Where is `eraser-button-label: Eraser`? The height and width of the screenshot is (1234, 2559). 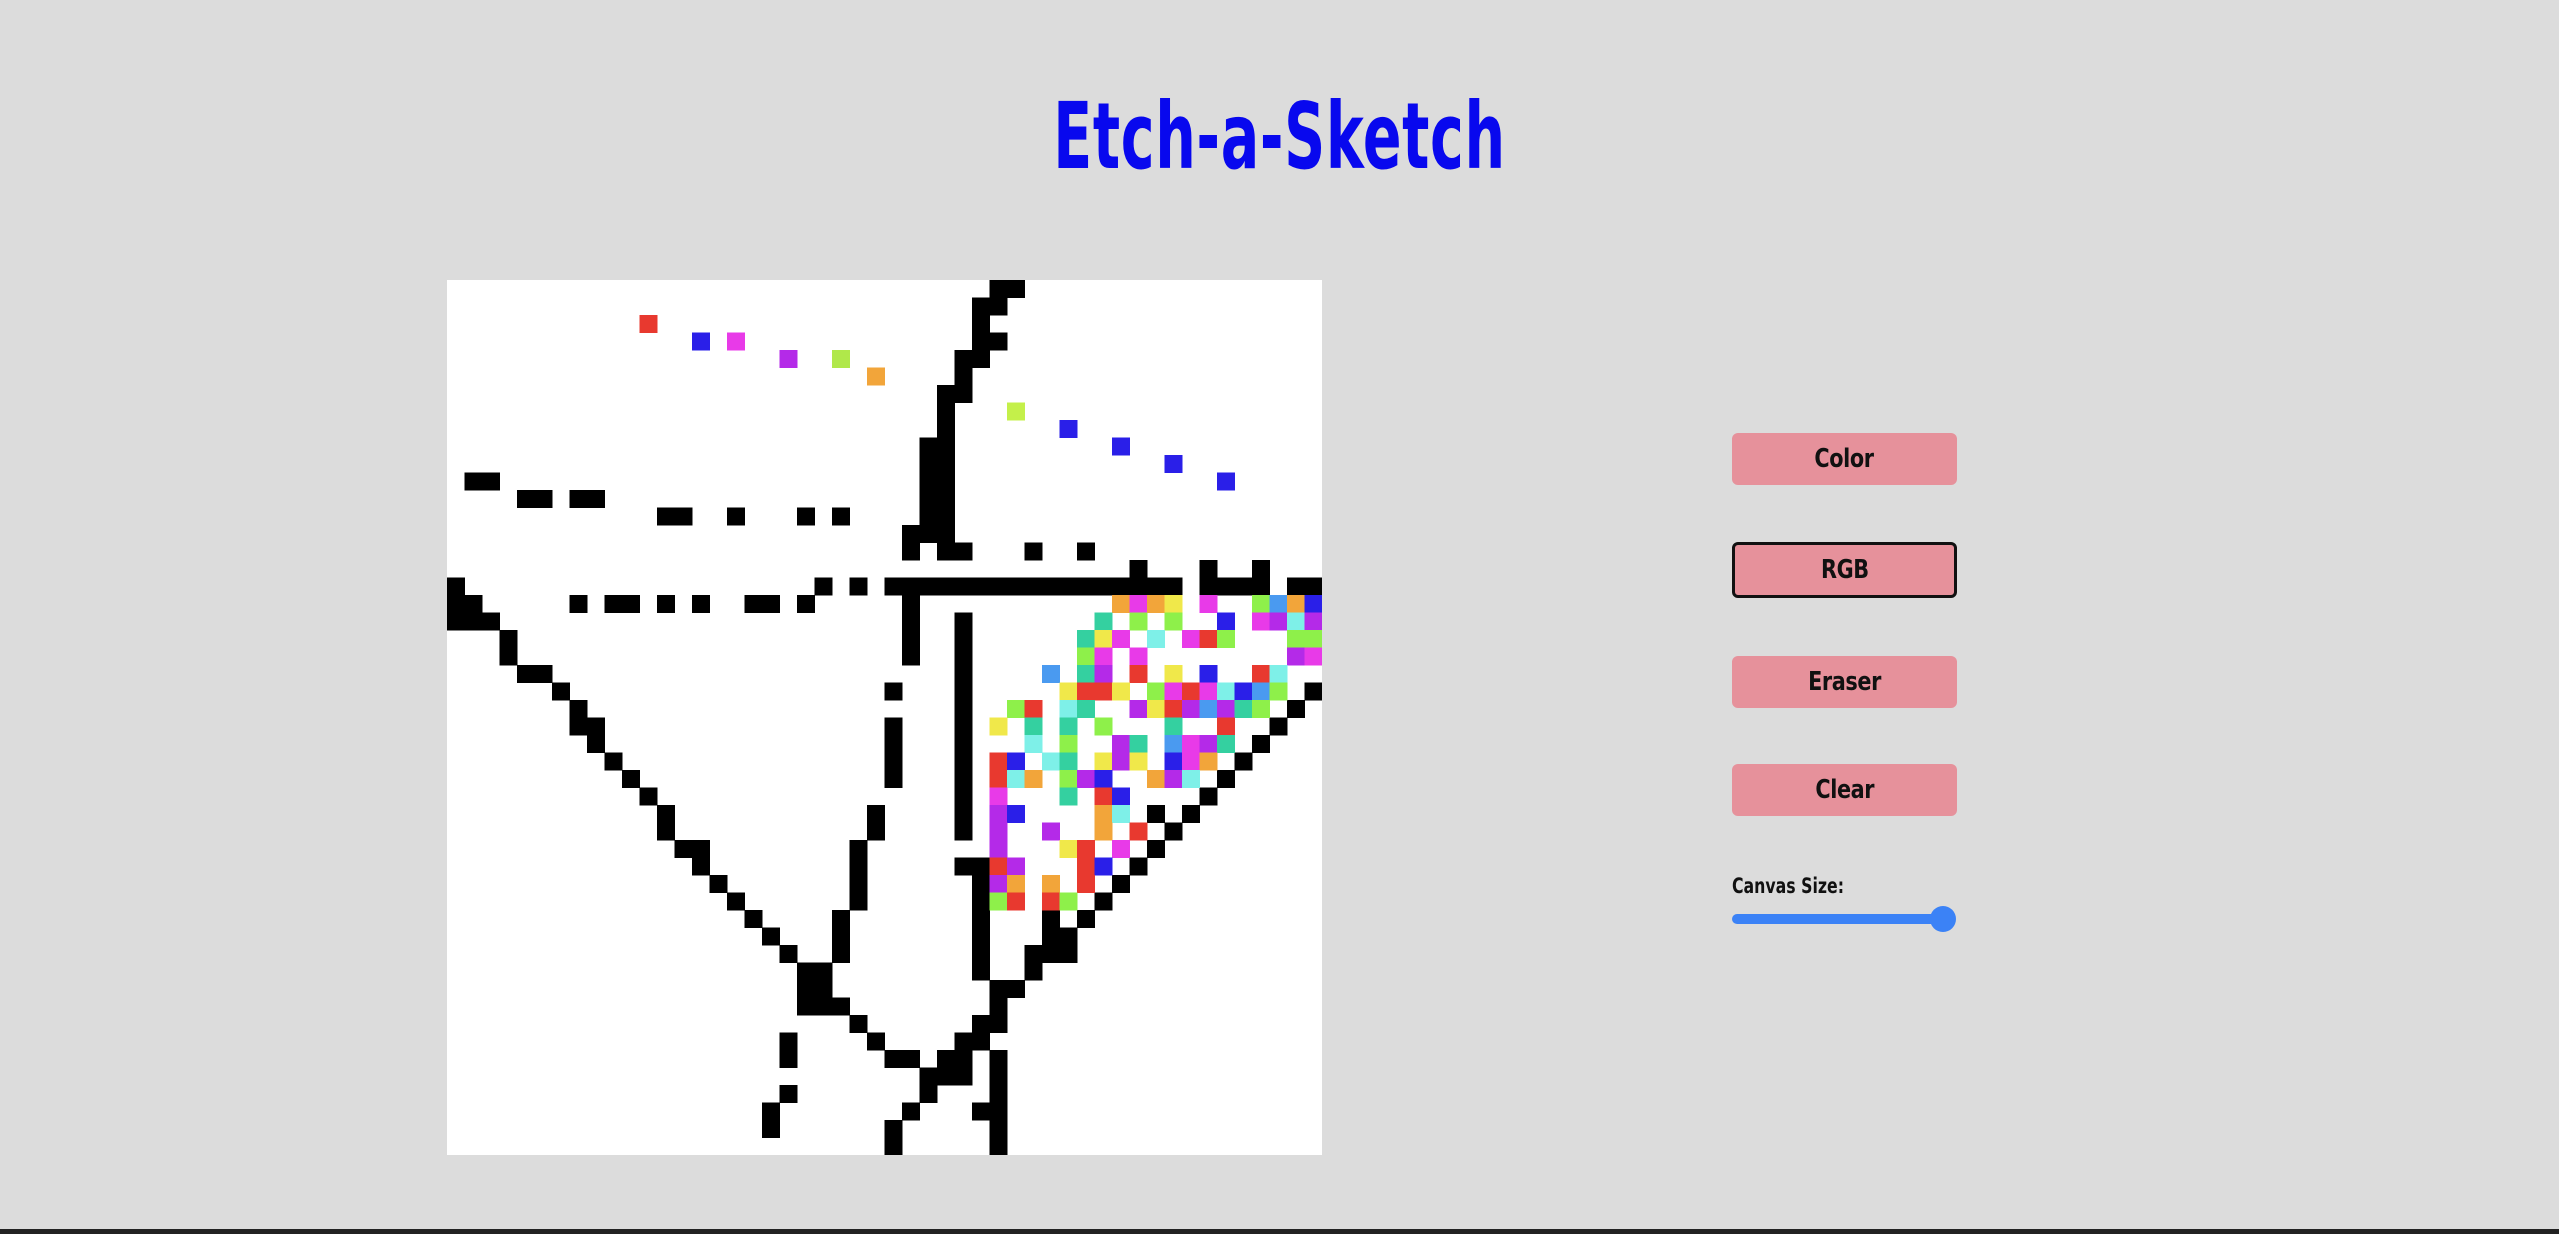
eraser-button-label: Eraser is located at coordinates (1844, 682).